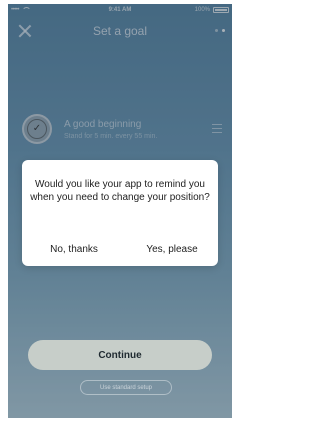 This screenshot has height=422, width=320. What do you see at coordinates (120, 355) in the screenshot?
I see `continue-button: Continue` at bounding box center [120, 355].